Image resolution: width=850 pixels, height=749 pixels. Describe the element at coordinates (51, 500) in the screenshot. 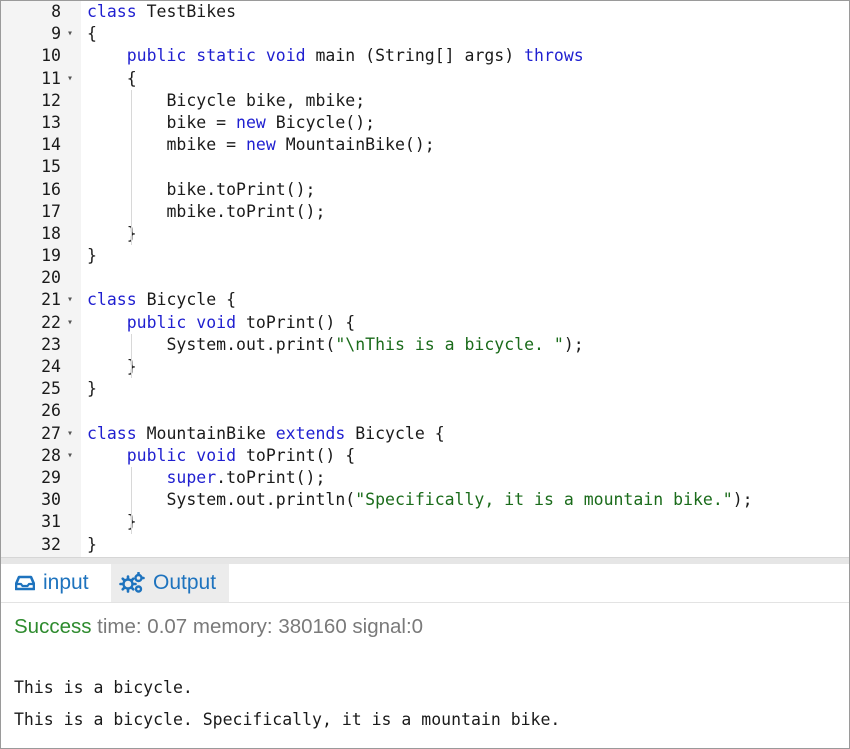

I see `line-number: 30` at that location.